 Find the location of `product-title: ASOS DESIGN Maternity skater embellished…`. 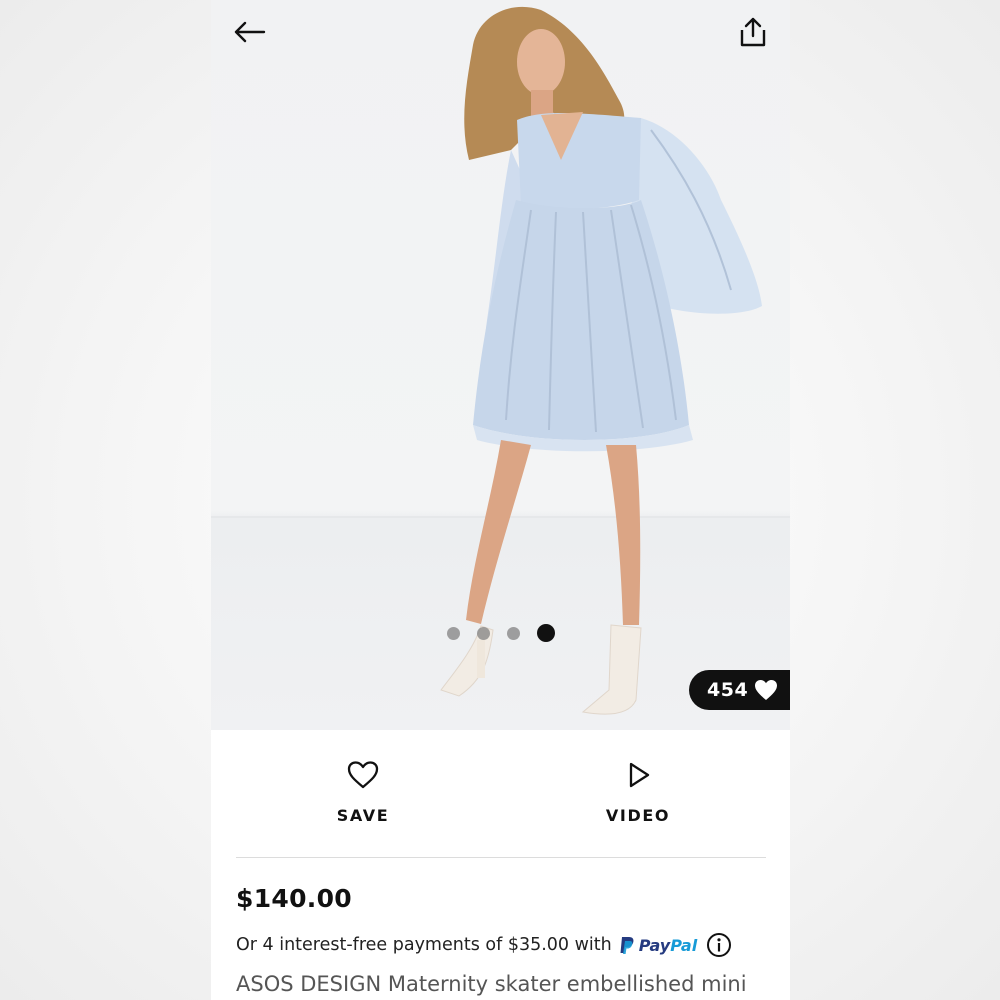

product-title: ASOS DESIGN Maternity skater embellished… is located at coordinates (491, 984).